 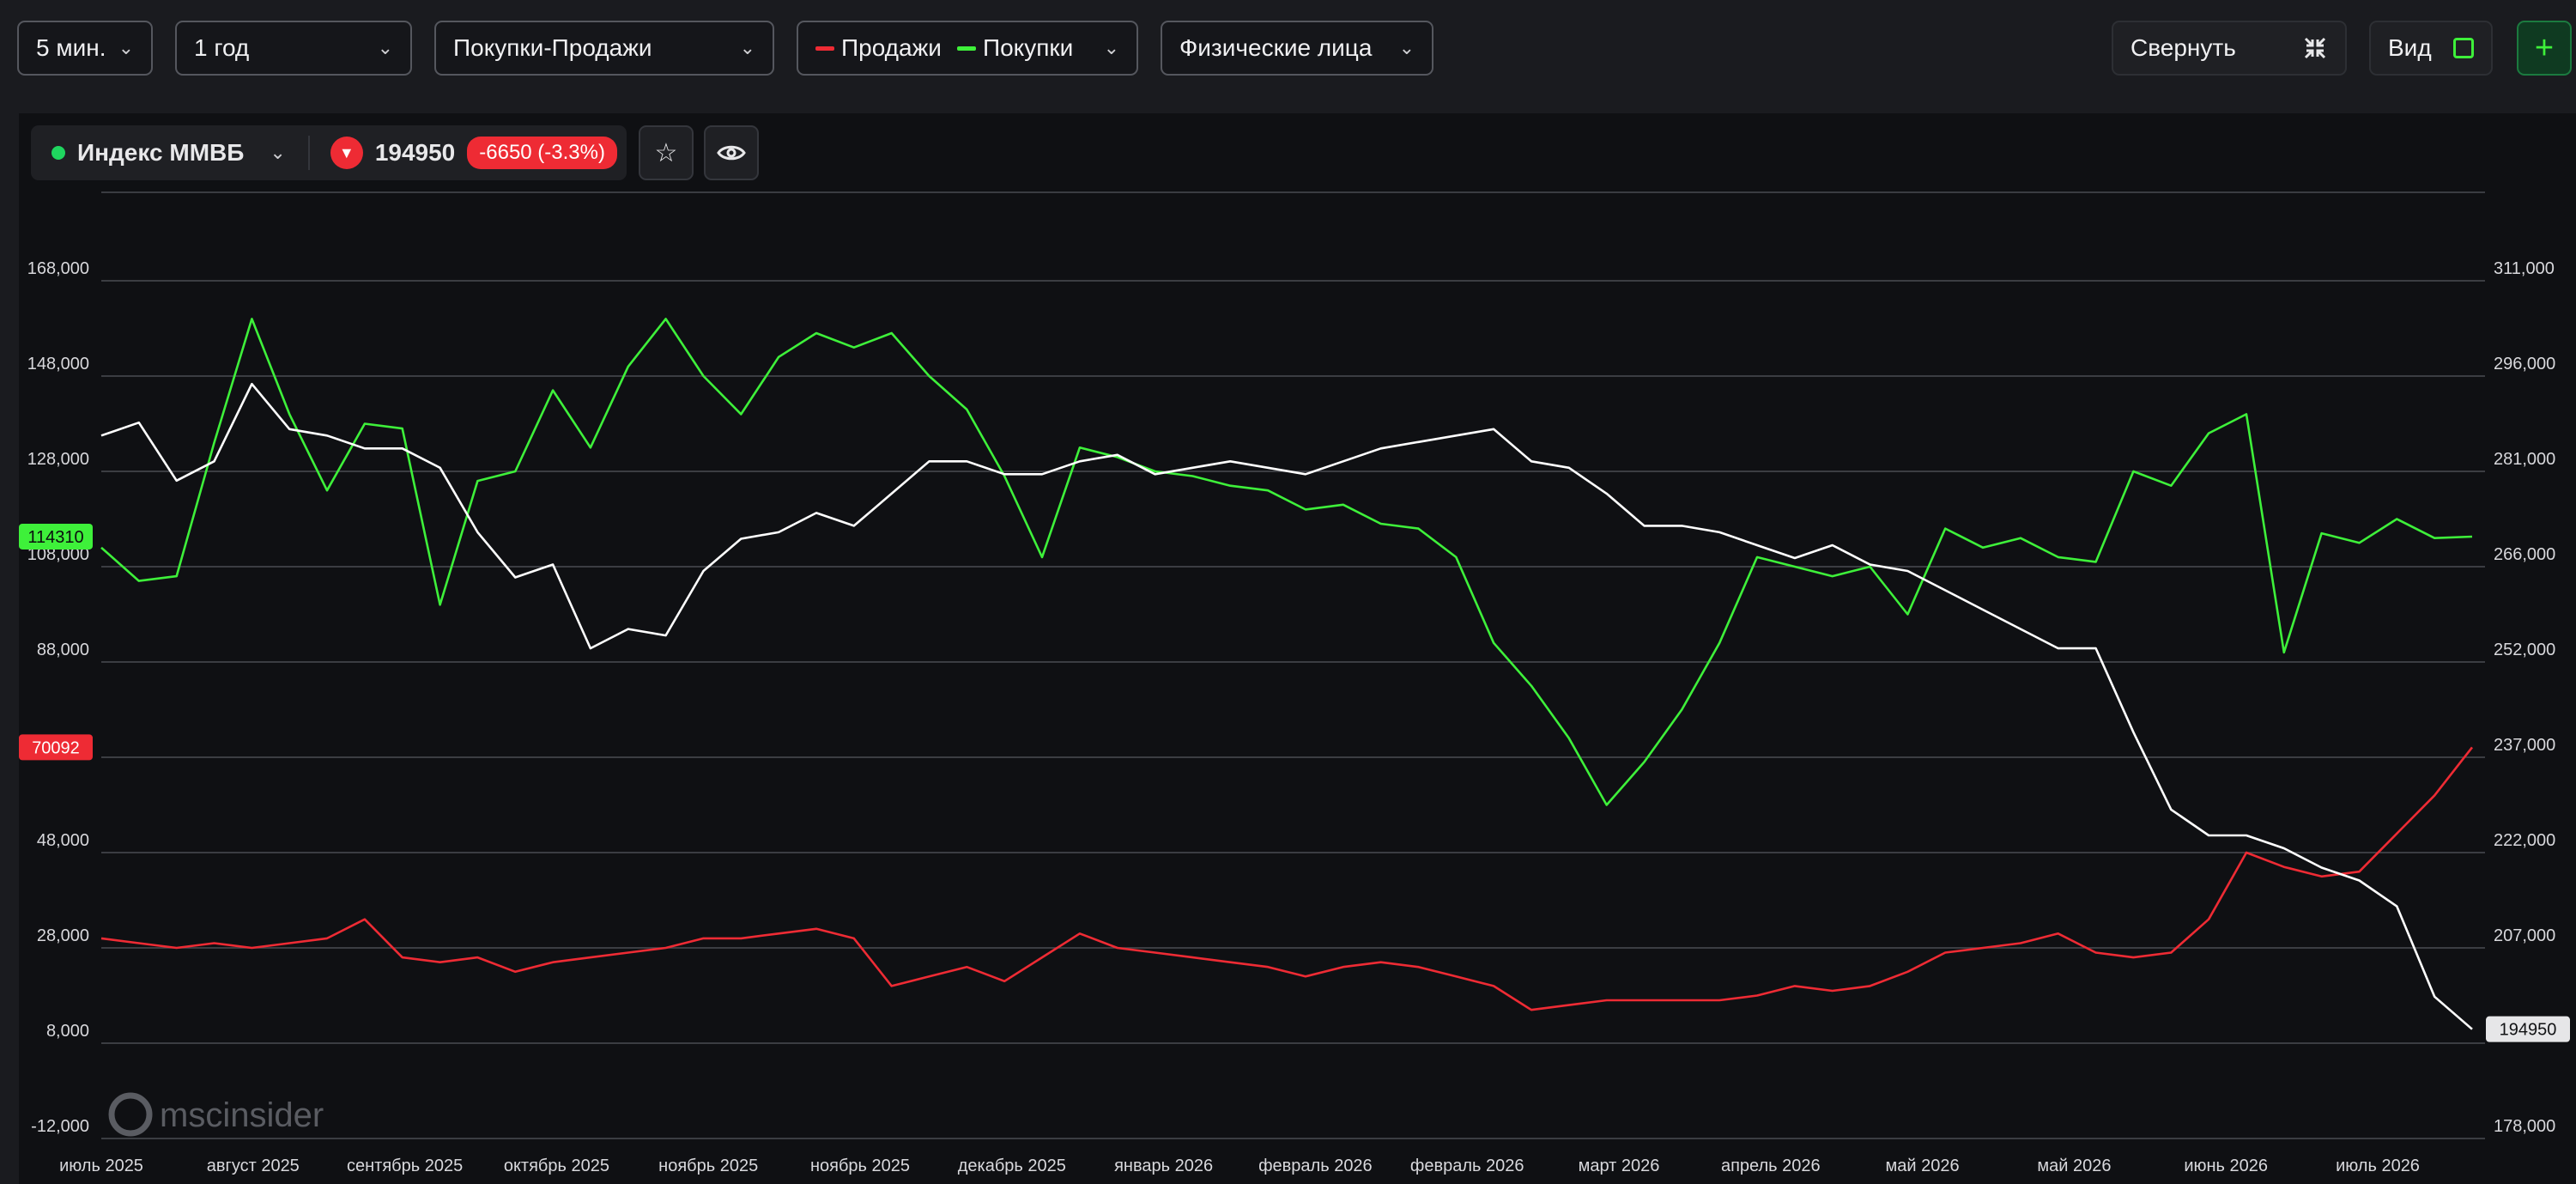 I want to click on right-tick-label: 296,000, so click(x=2524, y=364).